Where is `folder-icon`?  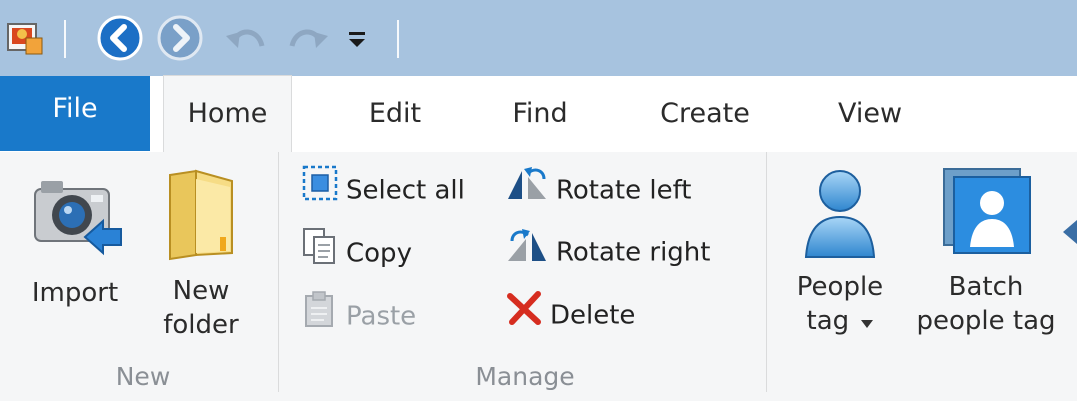 folder-icon is located at coordinates (201, 215).